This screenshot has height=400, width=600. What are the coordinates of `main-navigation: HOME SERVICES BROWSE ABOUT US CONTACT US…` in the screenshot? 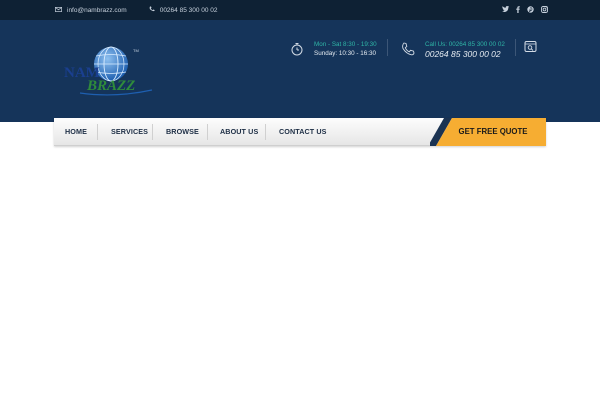 It's located at (300, 132).